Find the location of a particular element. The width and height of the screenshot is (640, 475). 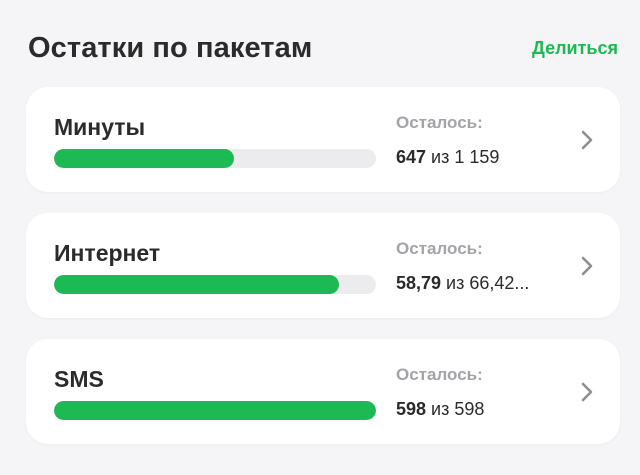

package-name: Минуты is located at coordinates (100, 127).